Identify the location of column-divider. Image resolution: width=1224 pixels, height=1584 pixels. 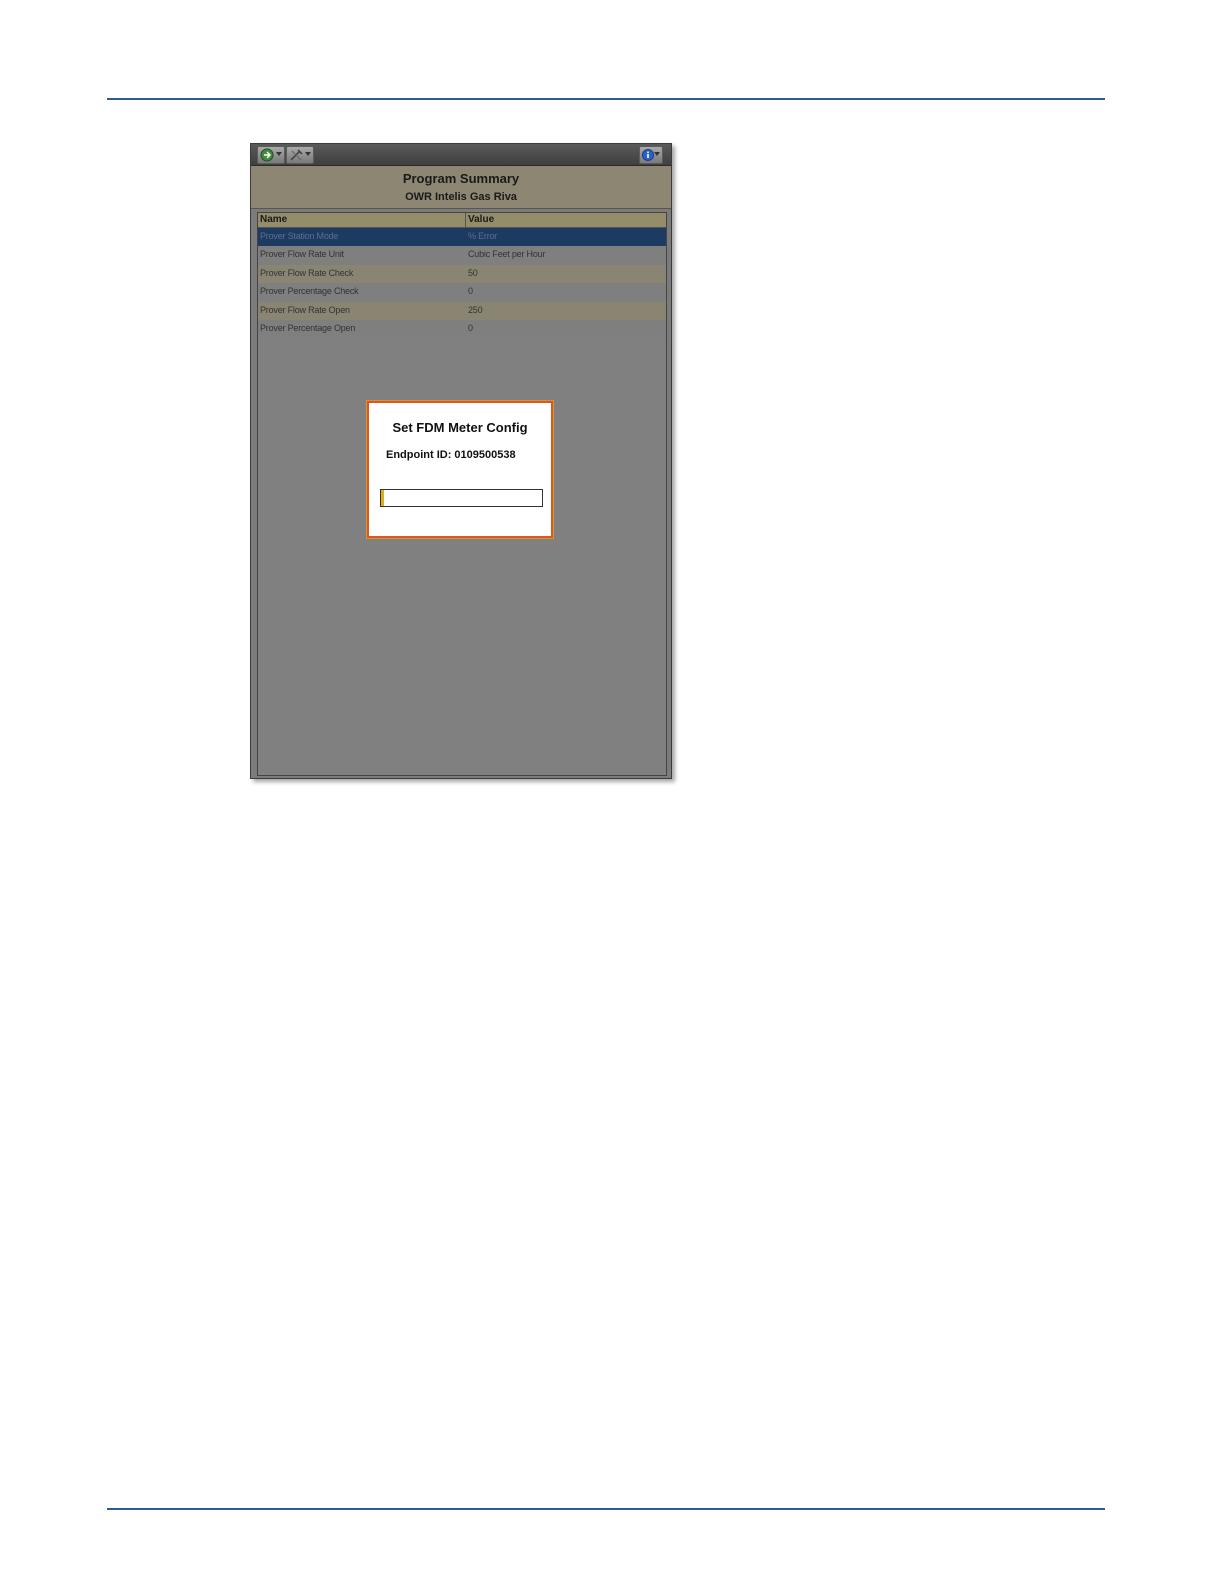
(465, 220).